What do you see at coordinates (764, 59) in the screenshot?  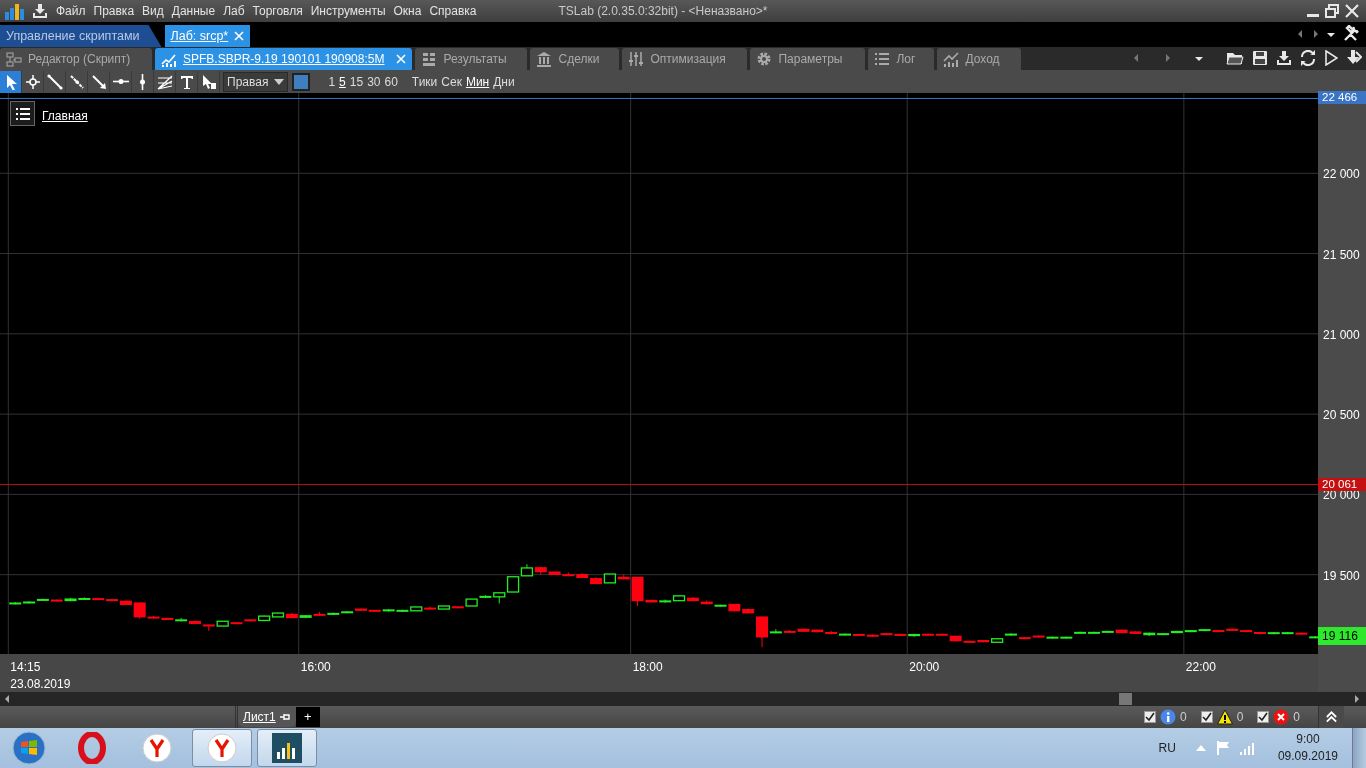 I see `gear-icon` at bounding box center [764, 59].